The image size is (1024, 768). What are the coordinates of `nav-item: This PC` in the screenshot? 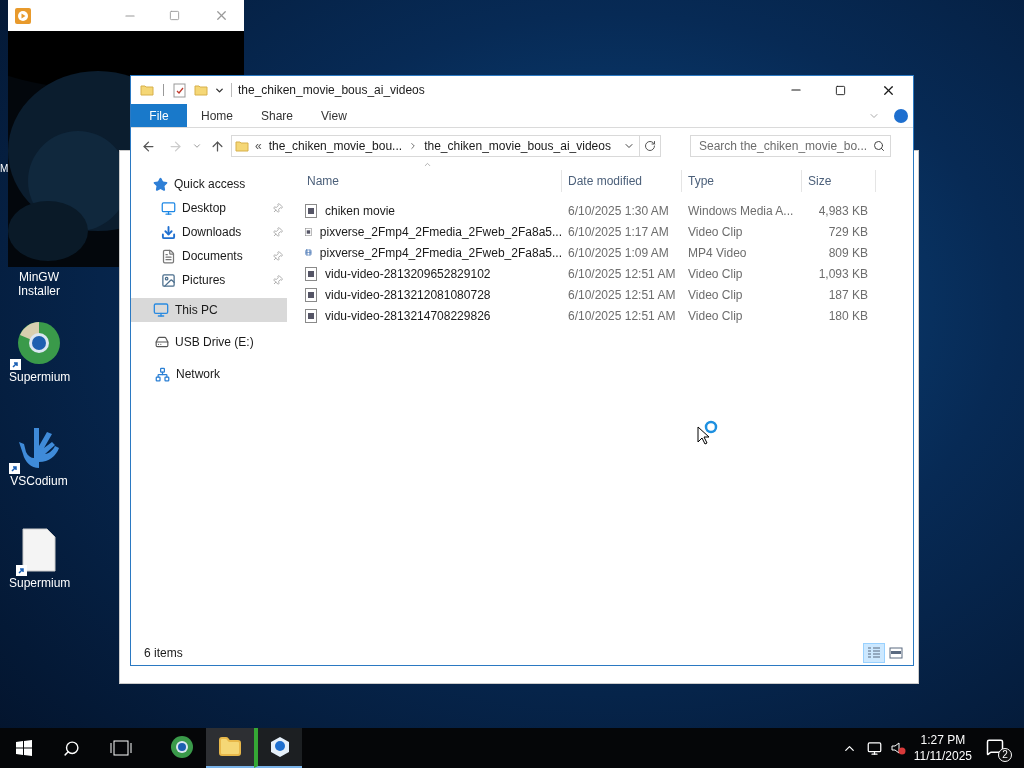 It's located at (209, 310).